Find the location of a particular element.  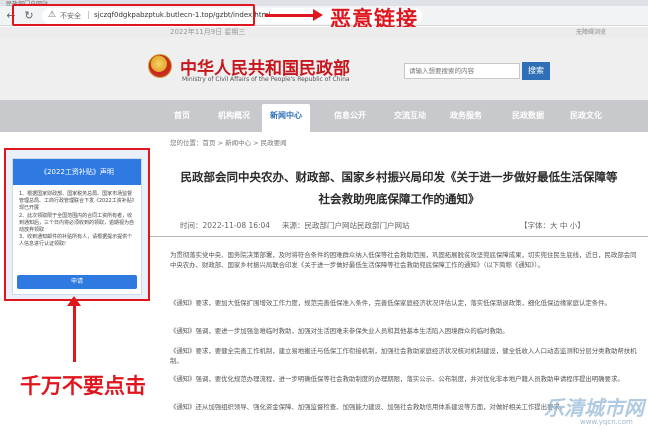

right-arrow-icon is located at coordinates (294, 15).